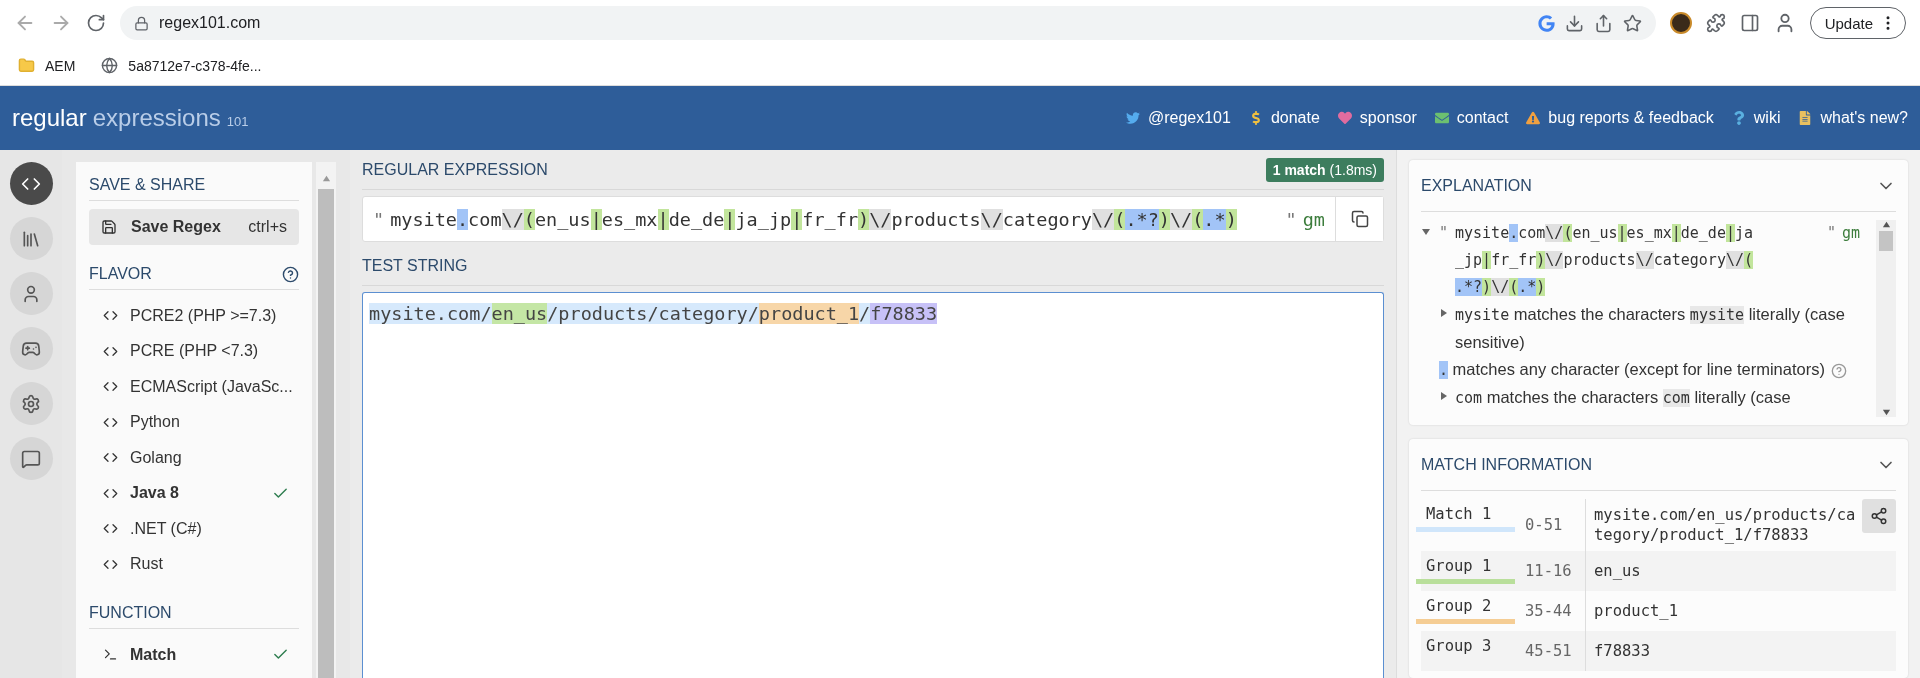  What do you see at coordinates (1680, 23) in the screenshot?
I see `extension-icon` at bounding box center [1680, 23].